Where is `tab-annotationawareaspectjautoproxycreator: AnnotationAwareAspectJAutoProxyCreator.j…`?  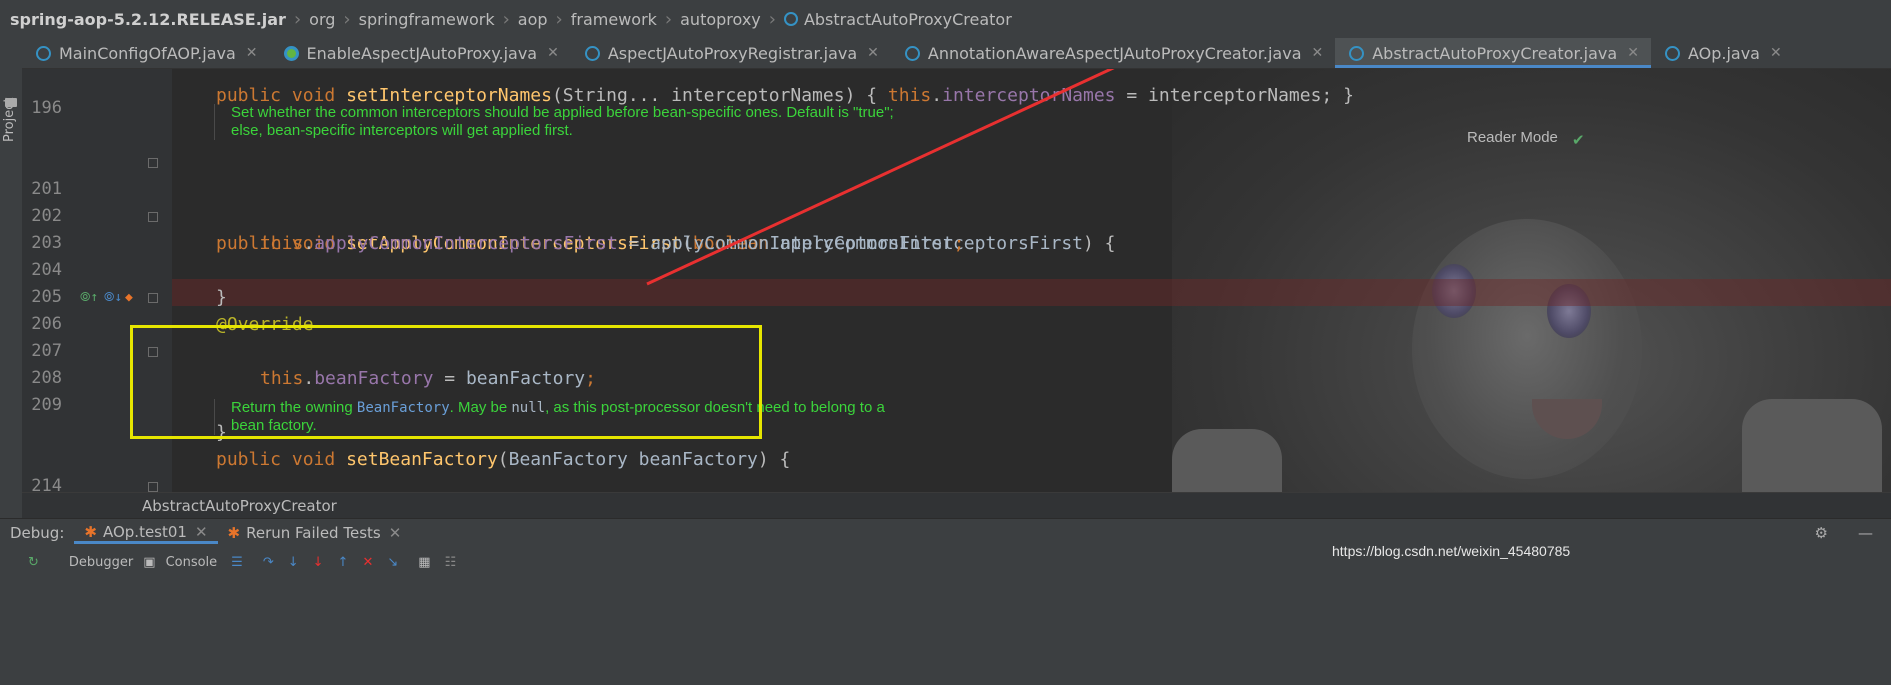 tab-annotationawareaspectjautoproxycreator: AnnotationAwareAspectJAutoProxyCreator.j… is located at coordinates (1113, 53).